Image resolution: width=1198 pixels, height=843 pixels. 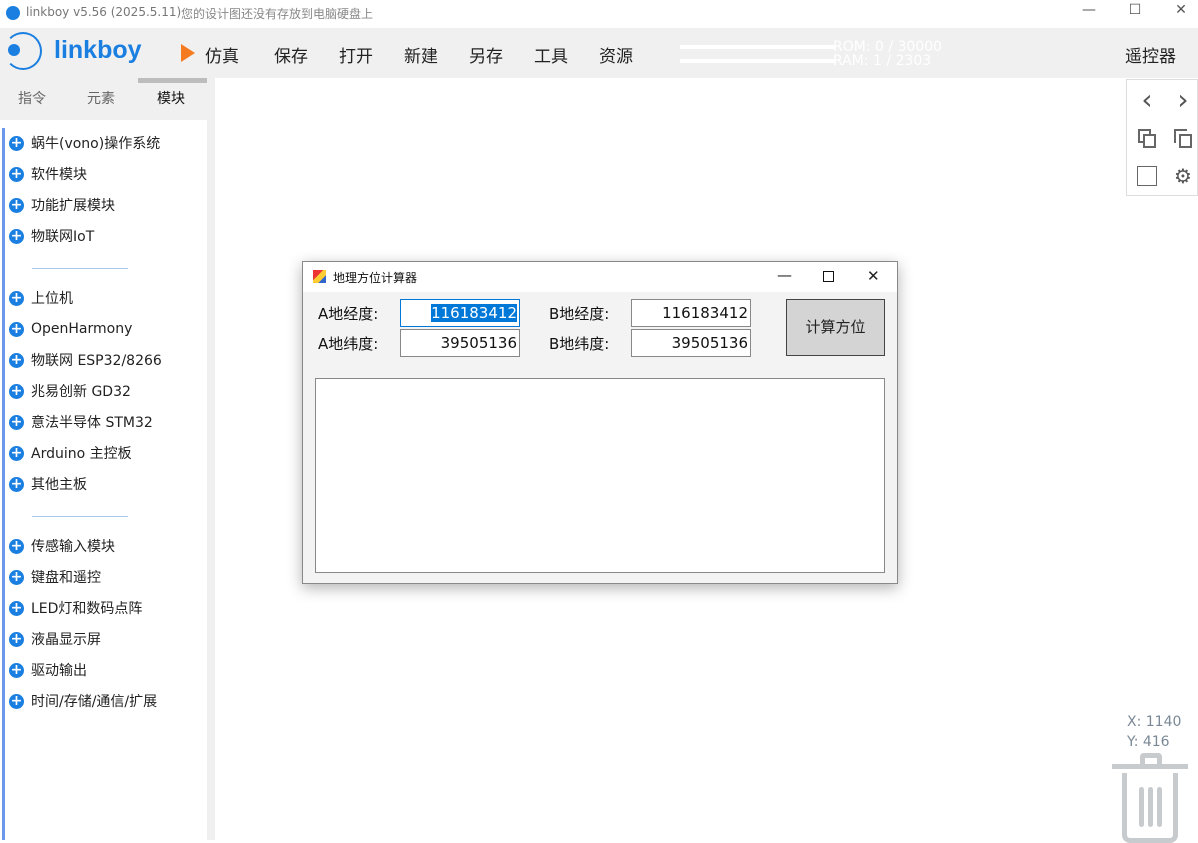 What do you see at coordinates (222, 54) in the screenshot?
I see `simulate-button: 仿真` at bounding box center [222, 54].